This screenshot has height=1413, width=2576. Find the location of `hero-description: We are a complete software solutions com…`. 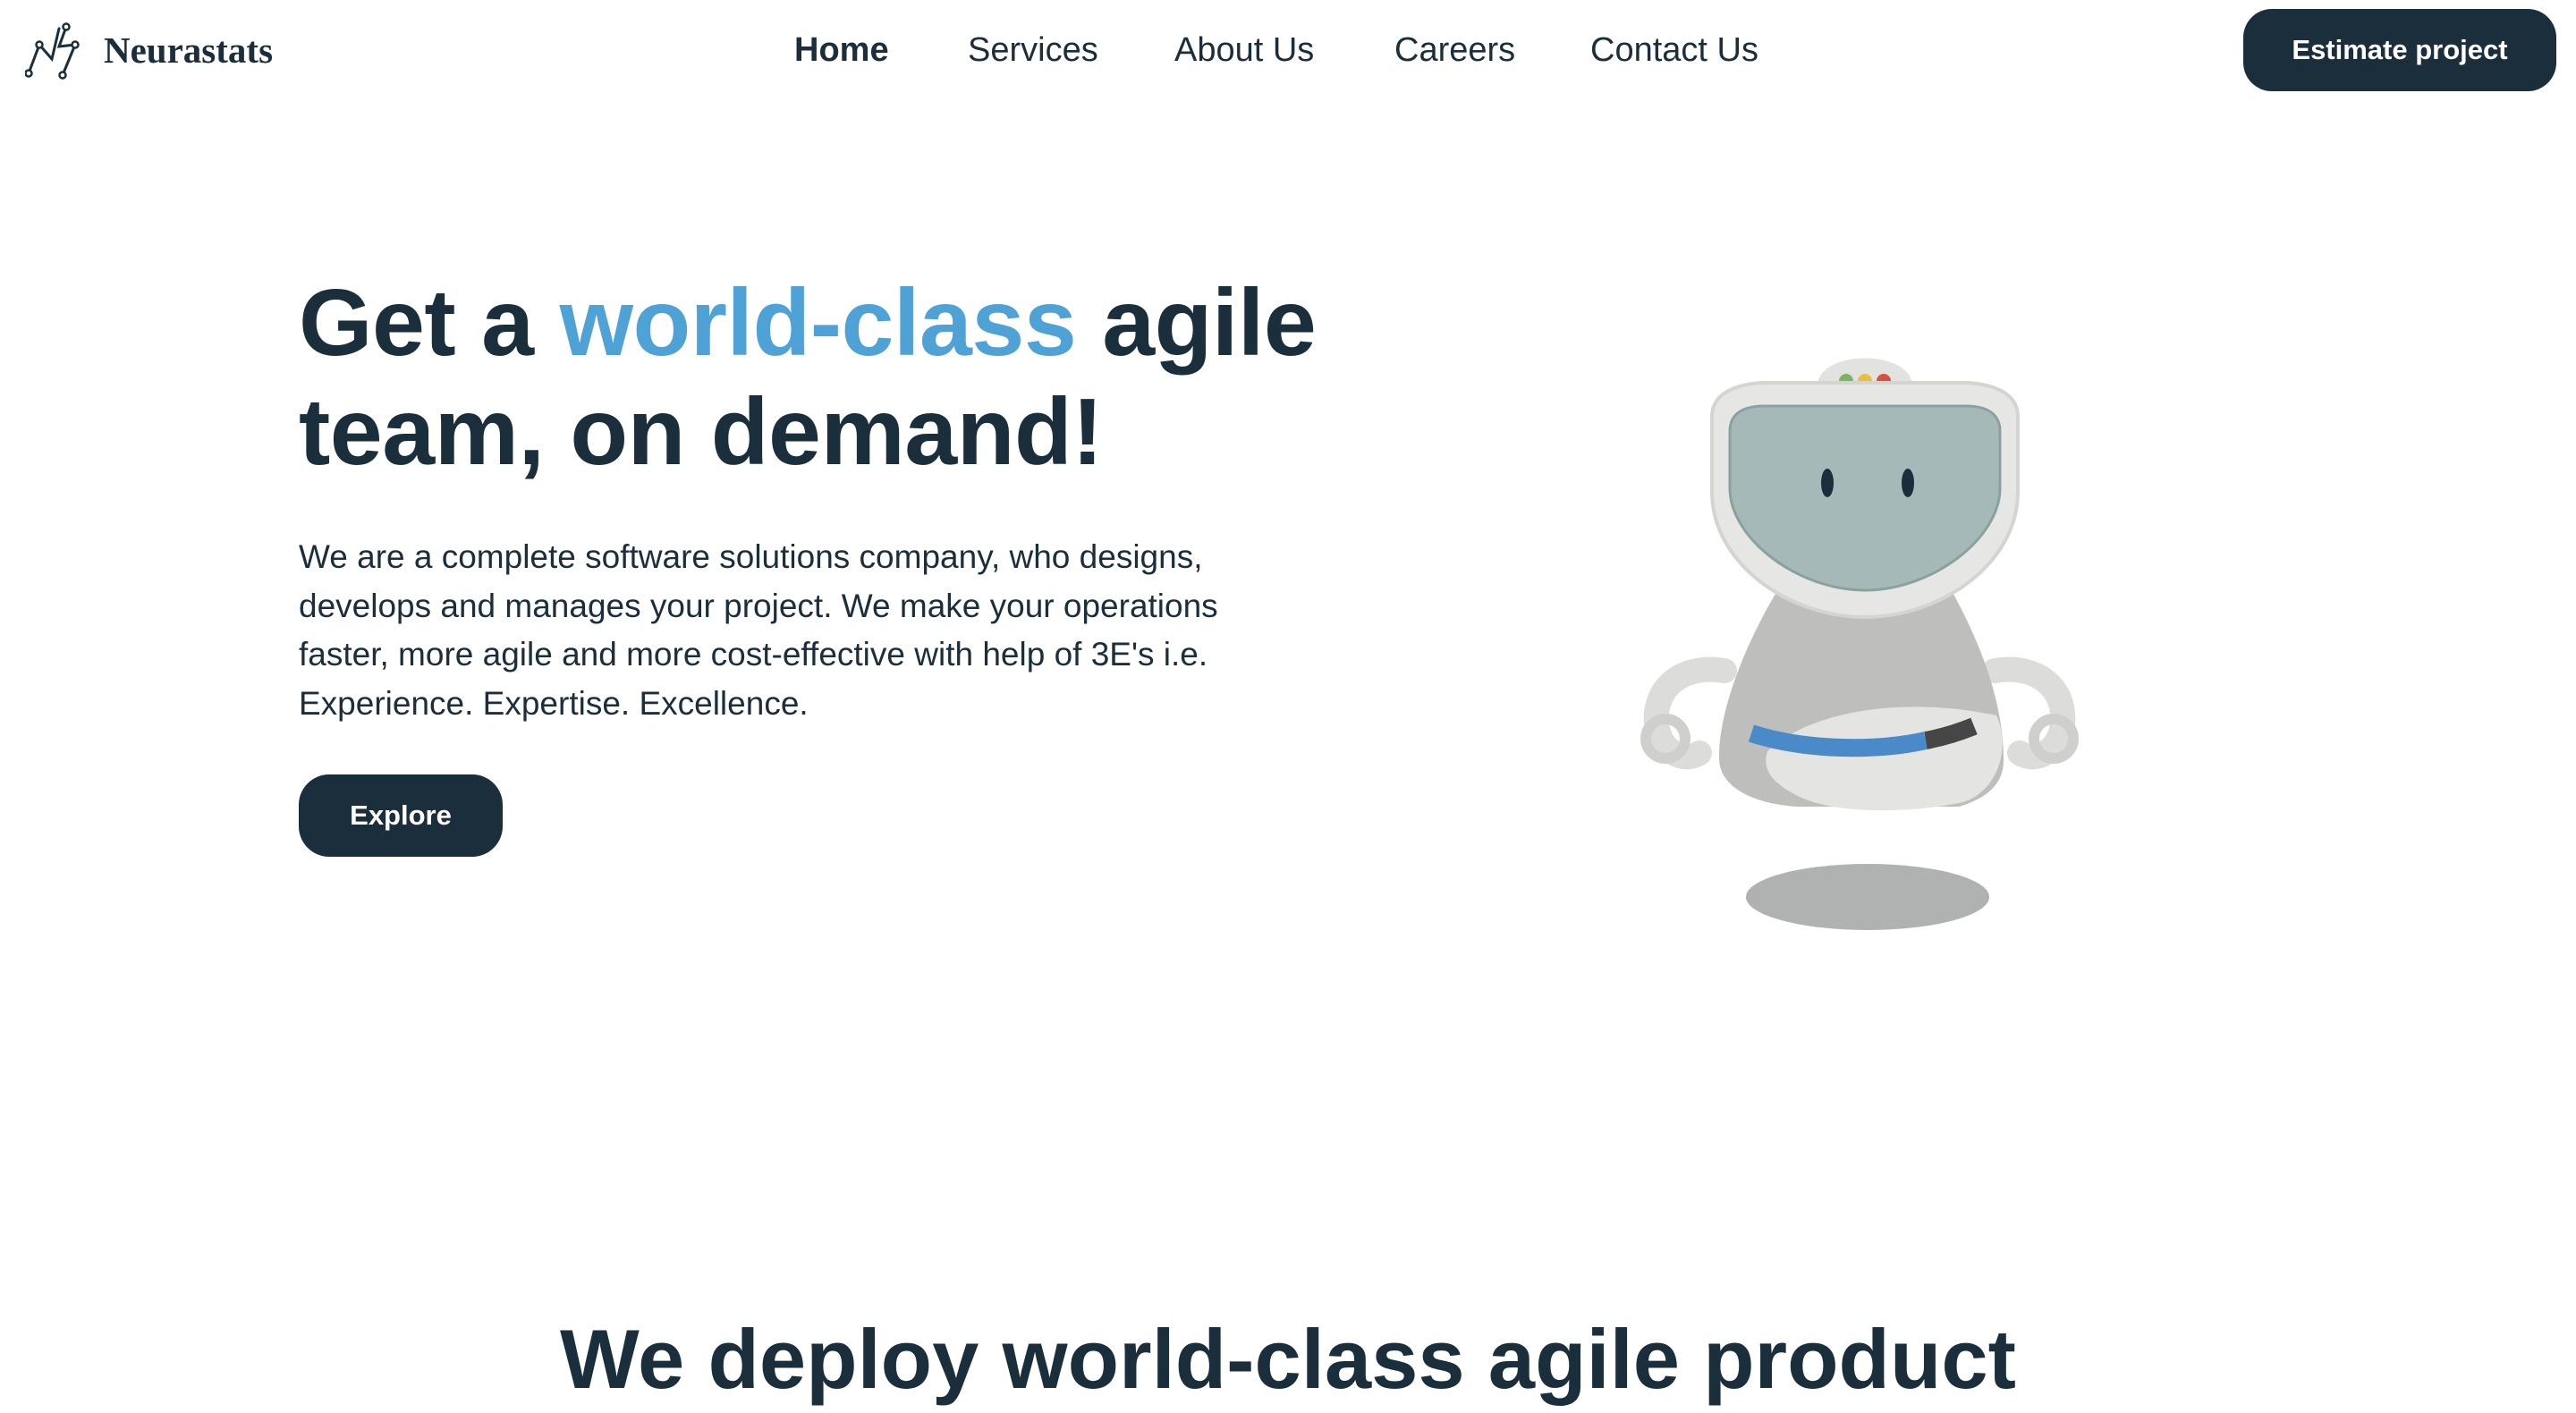

hero-description: We are a complete software solutions com… is located at coordinates (758, 630).